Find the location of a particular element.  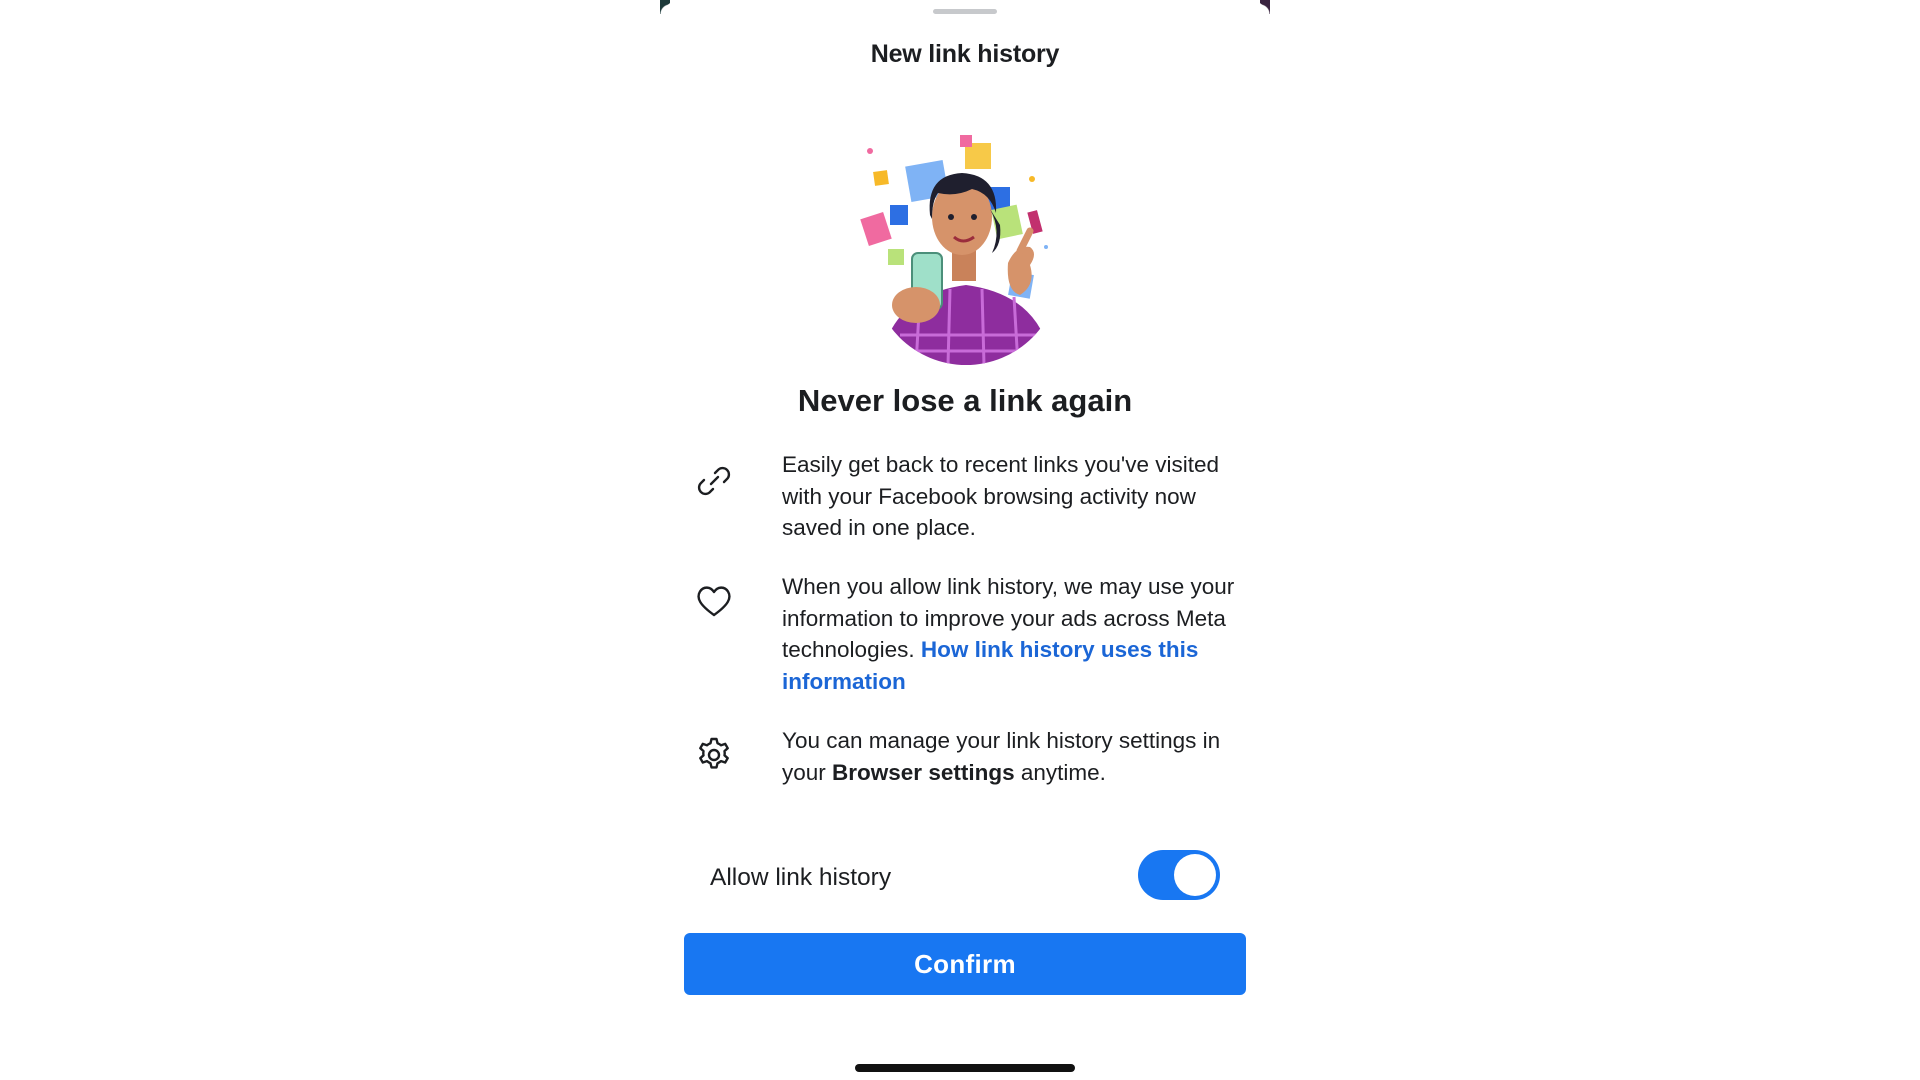

sheet-title: New link history is located at coordinates (965, 54).